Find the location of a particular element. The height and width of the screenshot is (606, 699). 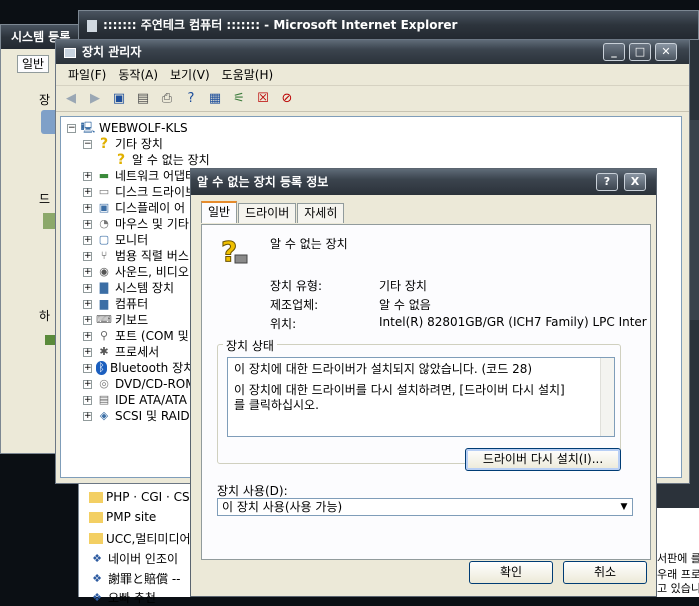

status-line-3: 를 클릭하십시오. is located at coordinates (276, 405).